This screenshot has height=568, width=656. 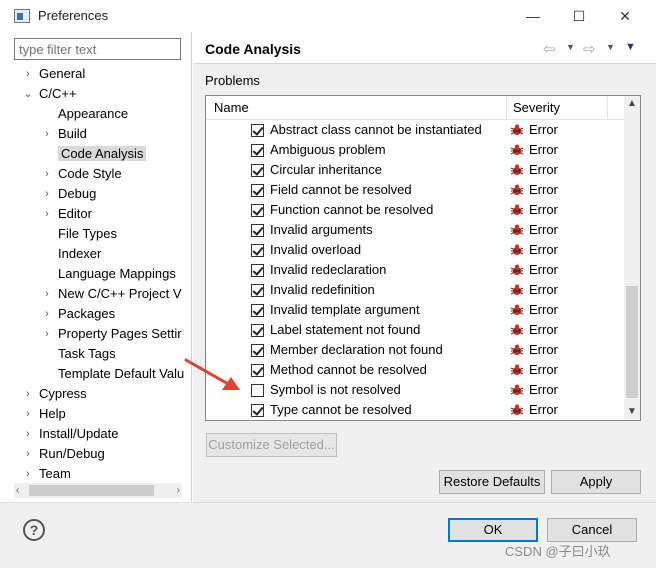 I want to click on tree-item: › Run/Debug, so click(x=63, y=454).